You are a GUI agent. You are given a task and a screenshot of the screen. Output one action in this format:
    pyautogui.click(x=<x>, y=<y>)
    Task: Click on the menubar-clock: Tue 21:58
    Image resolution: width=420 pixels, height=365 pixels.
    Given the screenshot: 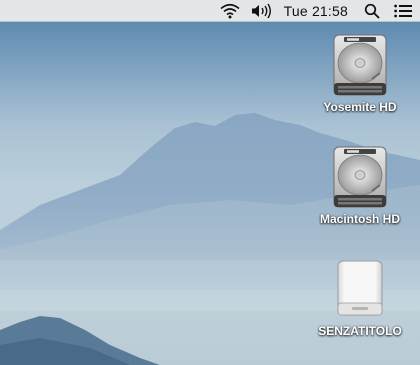 What is the action you would take?
    pyautogui.click(x=316, y=11)
    